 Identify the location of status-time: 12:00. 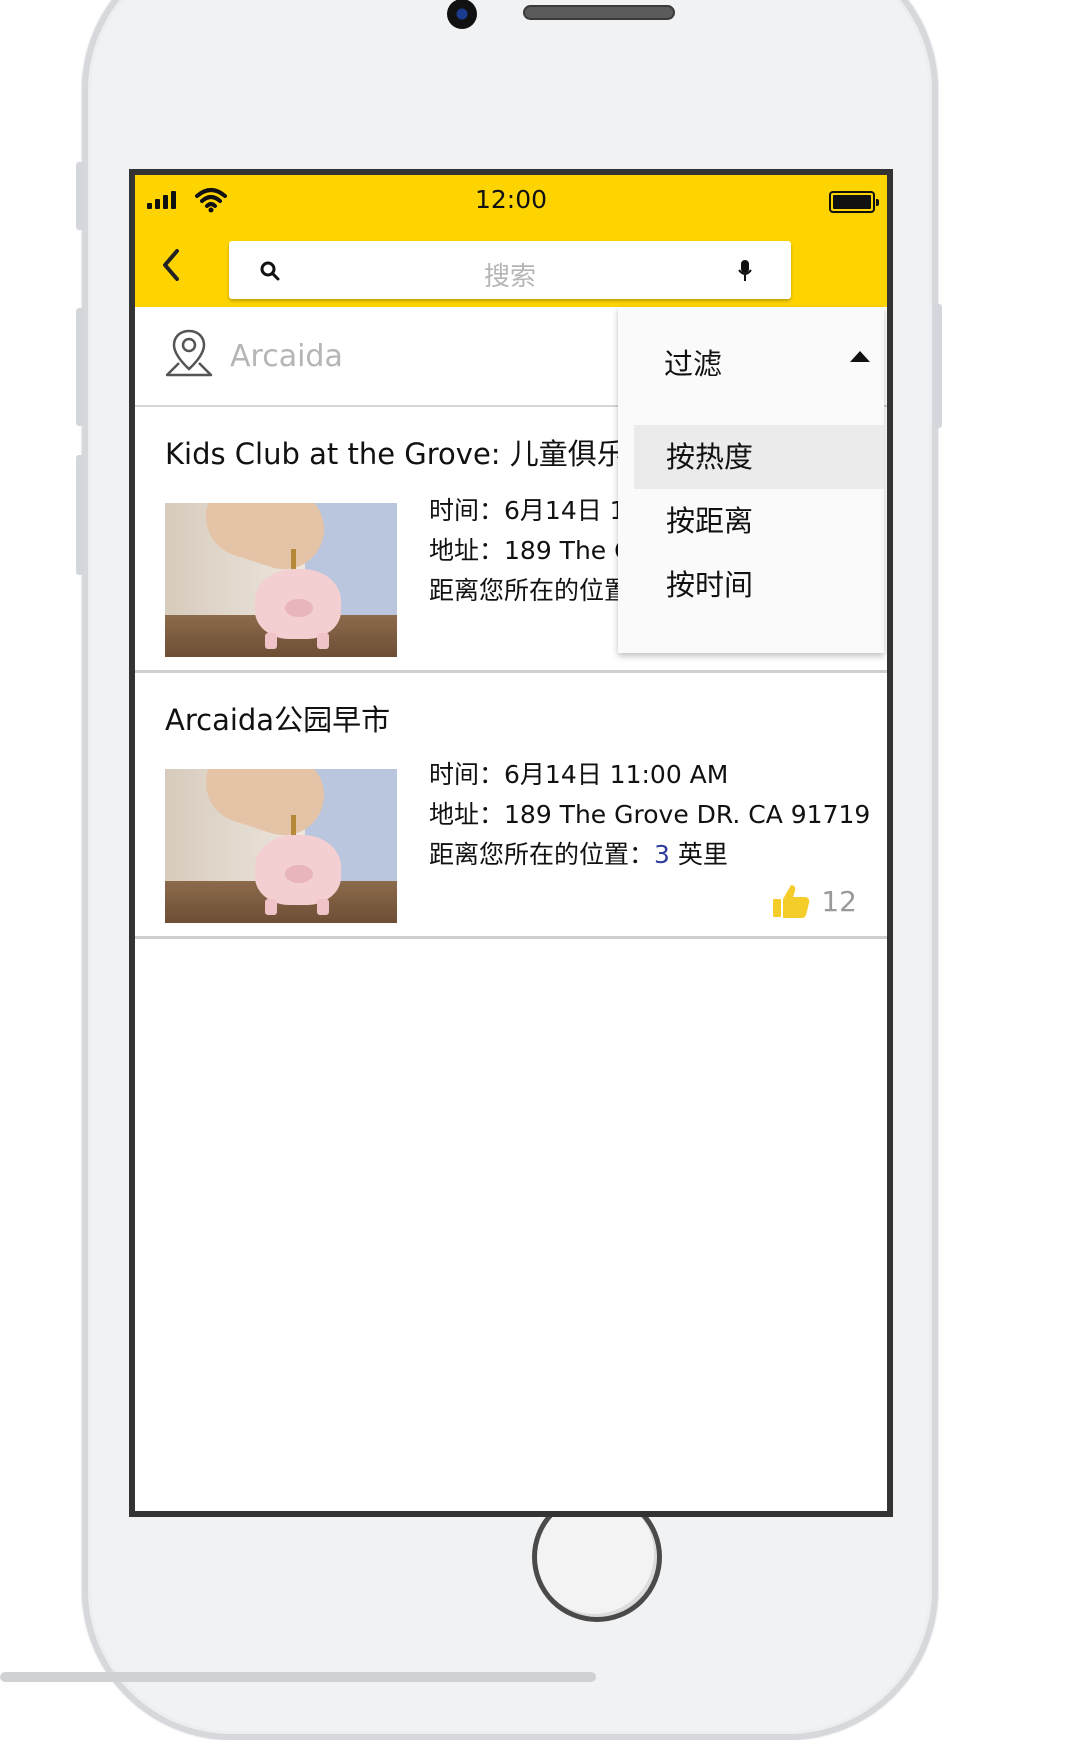
(511, 199).